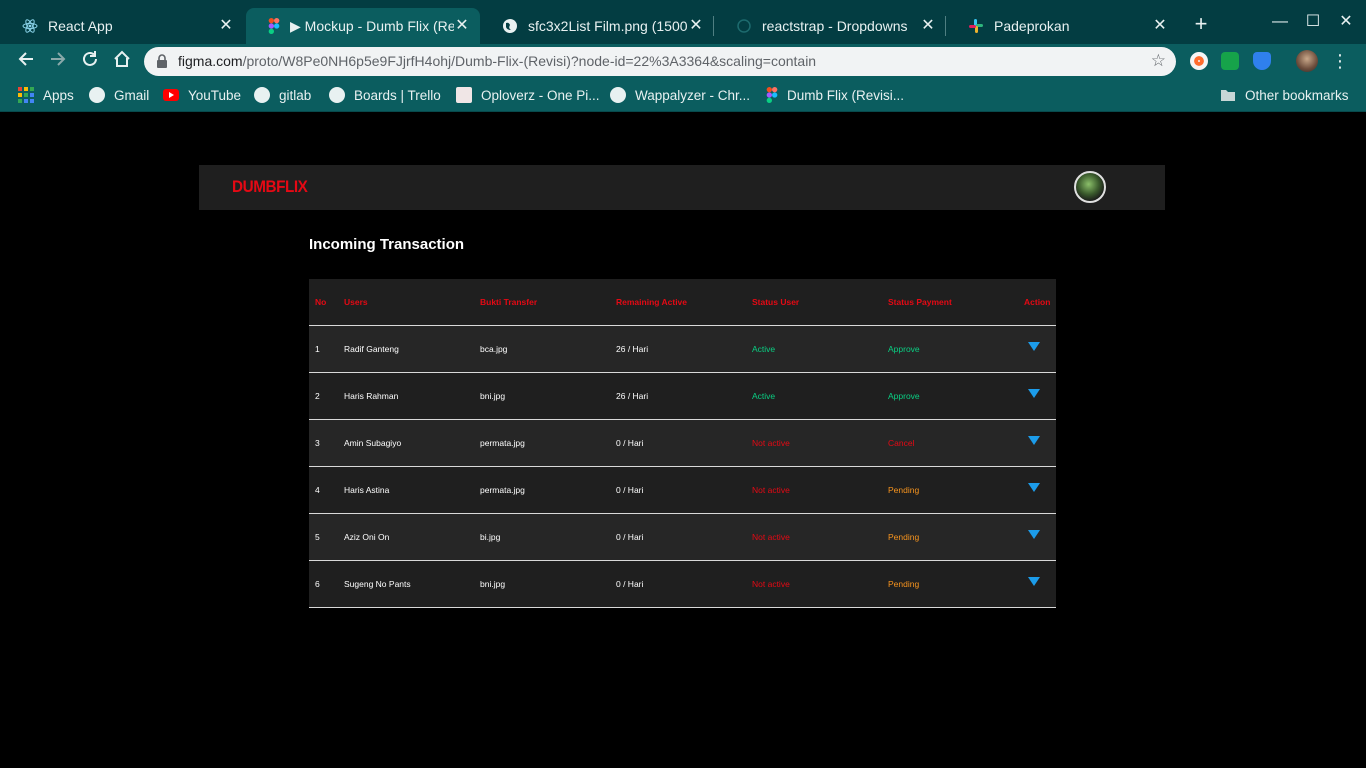  I want to click on browser-menu-button: ⋮, so click(1340, 61).